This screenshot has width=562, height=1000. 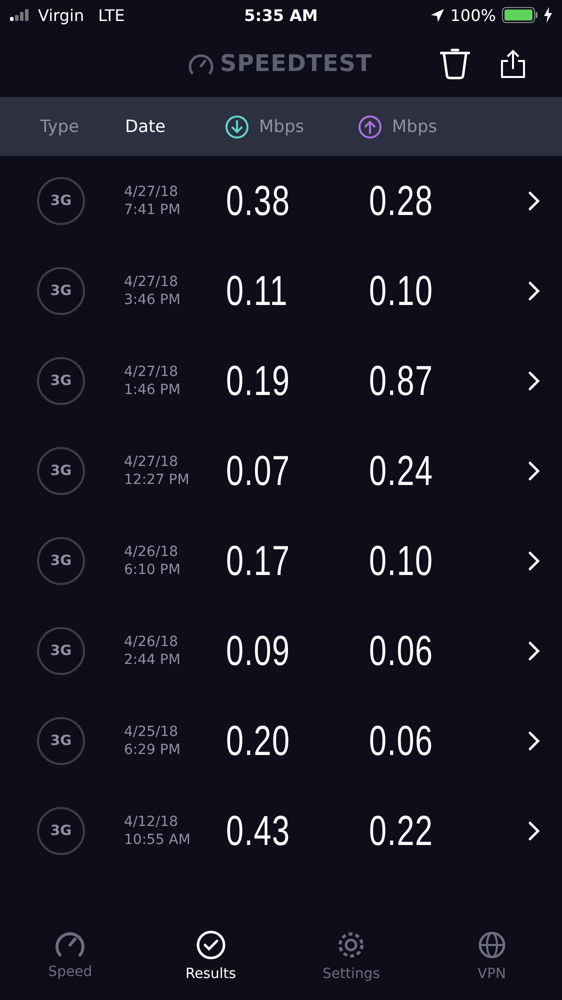 I want to click on upload-speed: 0.22, so click(x=401, y=831).